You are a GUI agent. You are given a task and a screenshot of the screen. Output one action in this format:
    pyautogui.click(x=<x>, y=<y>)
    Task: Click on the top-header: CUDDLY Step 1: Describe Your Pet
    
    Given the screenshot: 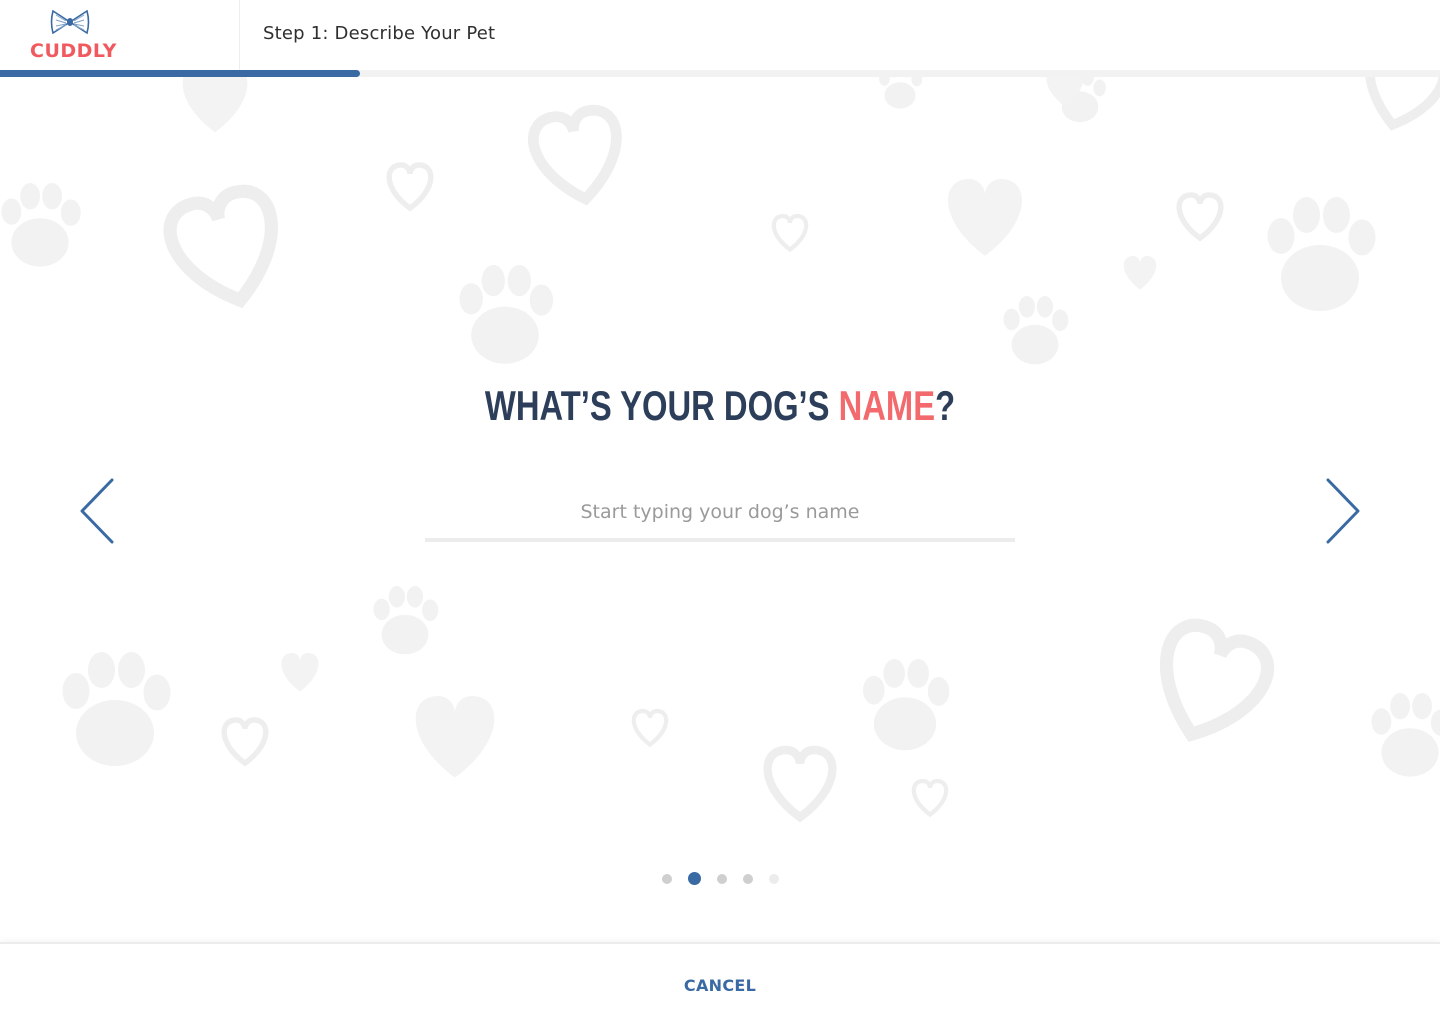 What is the action you would take?
    pyautogui.click(x=720, y=36)
    